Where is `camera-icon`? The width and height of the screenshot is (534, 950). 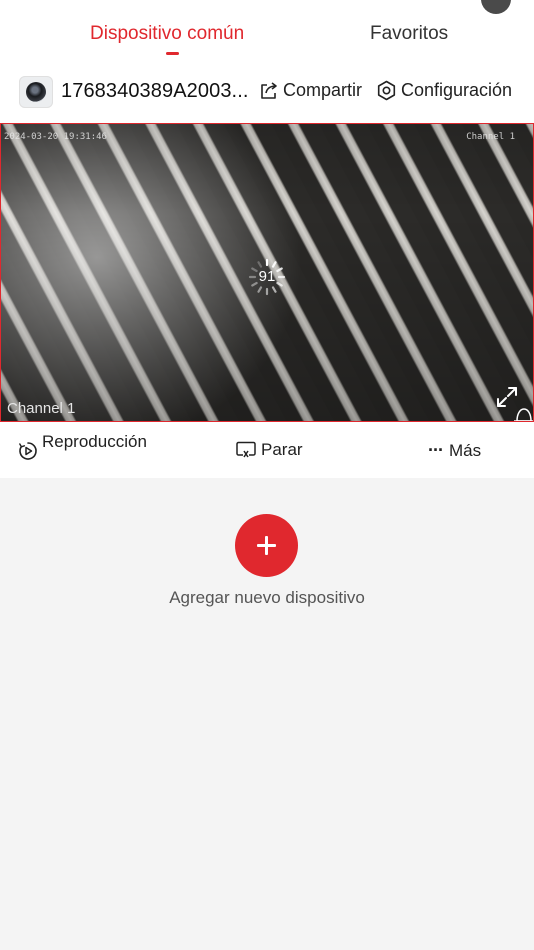 camera-icon is located at coordinates (36, 92).